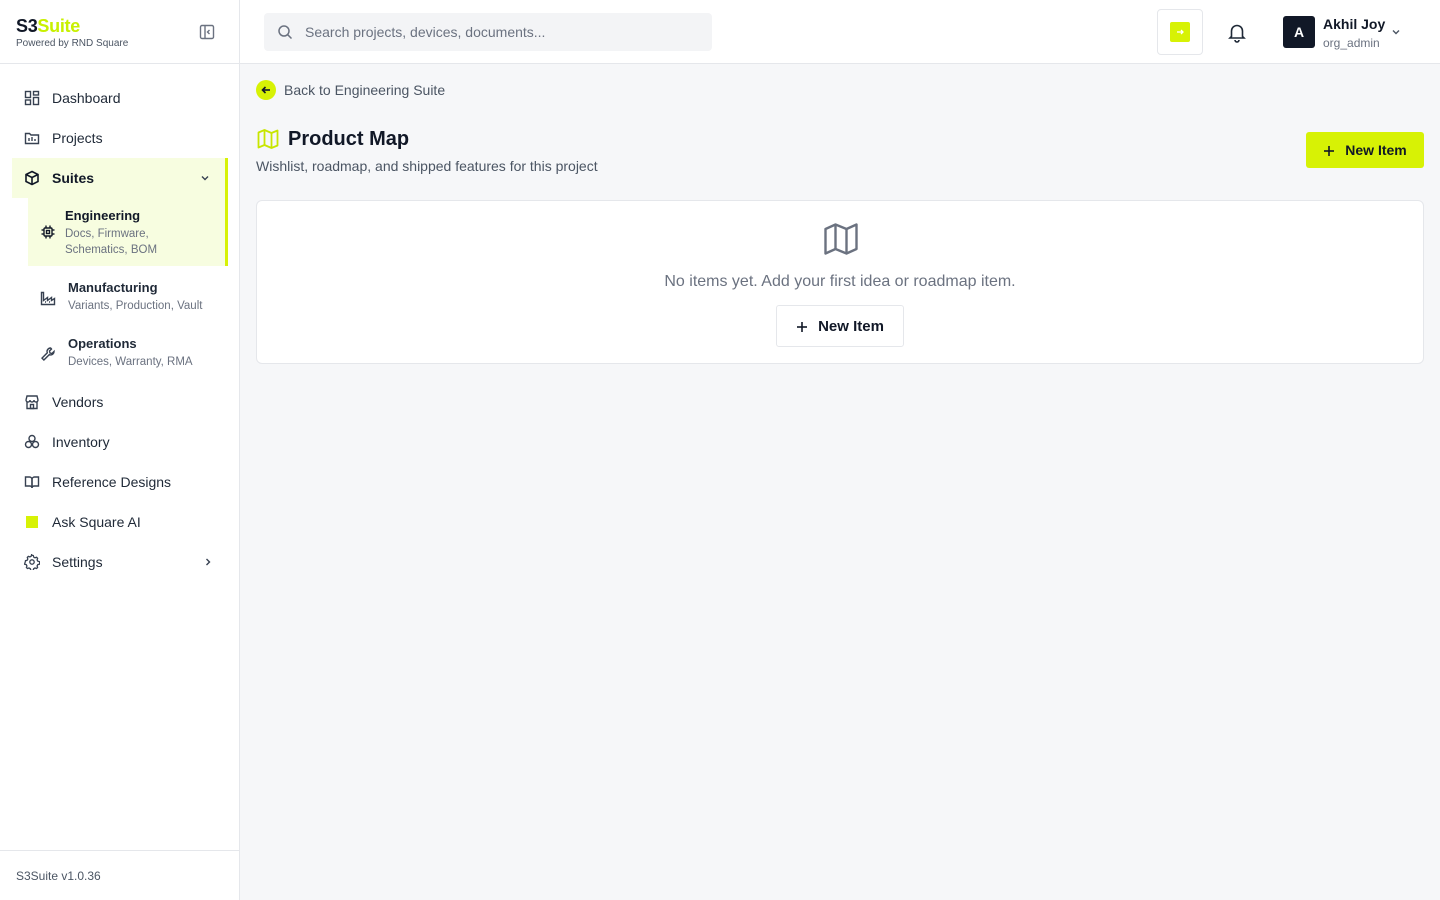 This screenshot has width=1440, height=900. I want to click on search-icon, so click(285, 32).